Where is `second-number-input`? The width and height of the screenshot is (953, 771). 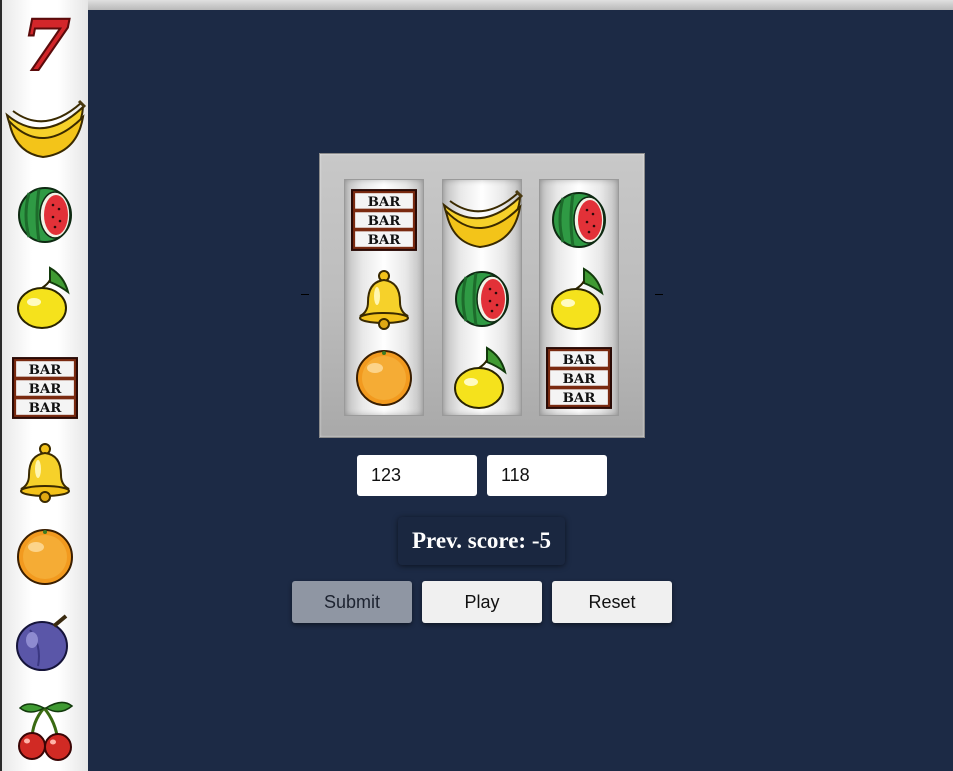 second-number-input is located at coordinates (547, 475).